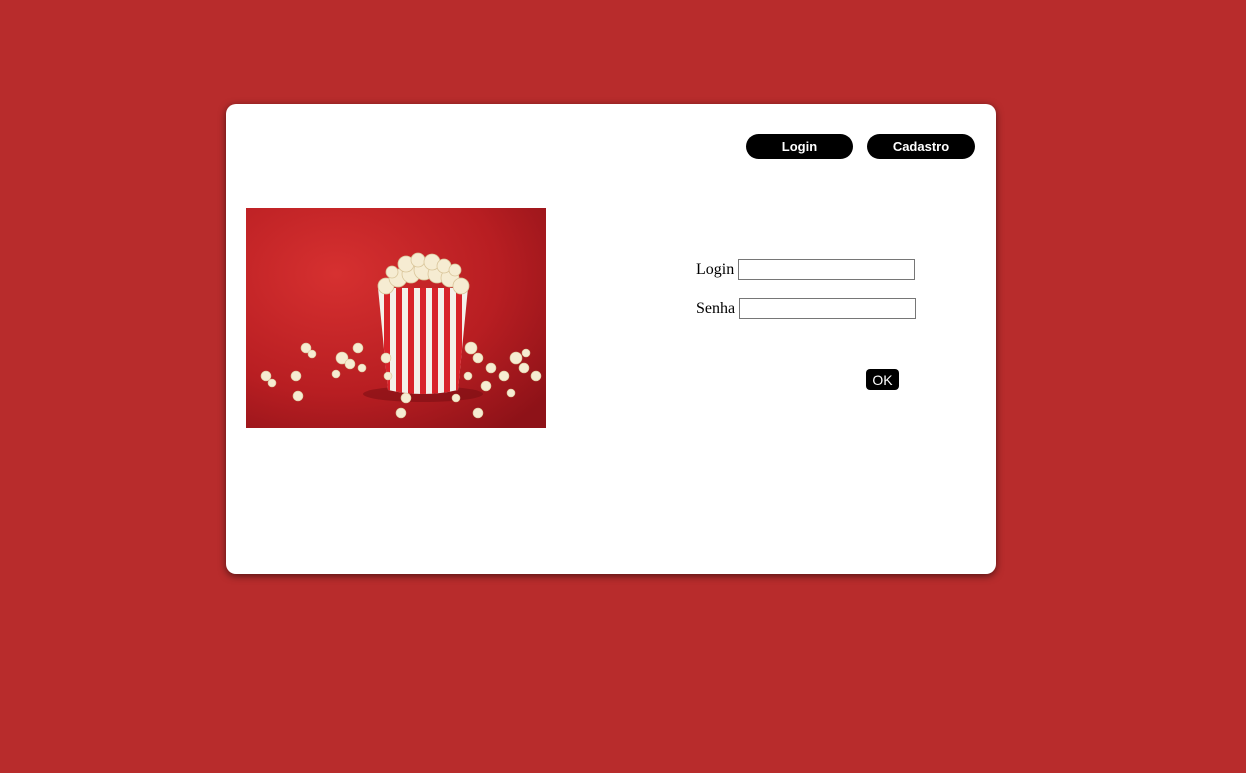  Describe the element at coordinates (921, 146) in the screenshot. I see `nav-cadastro-button: Cadastro` at that location.